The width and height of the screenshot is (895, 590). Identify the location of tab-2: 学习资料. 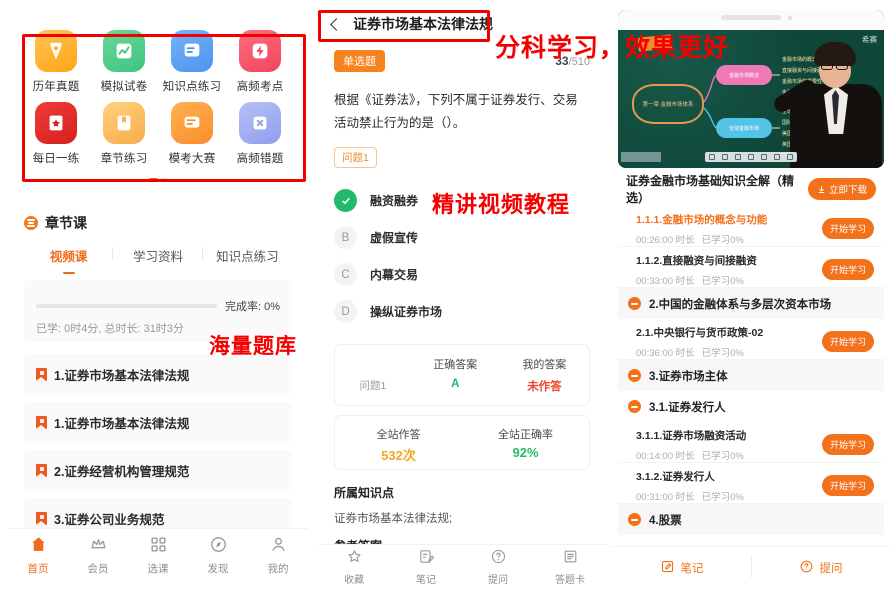
(158, 260).